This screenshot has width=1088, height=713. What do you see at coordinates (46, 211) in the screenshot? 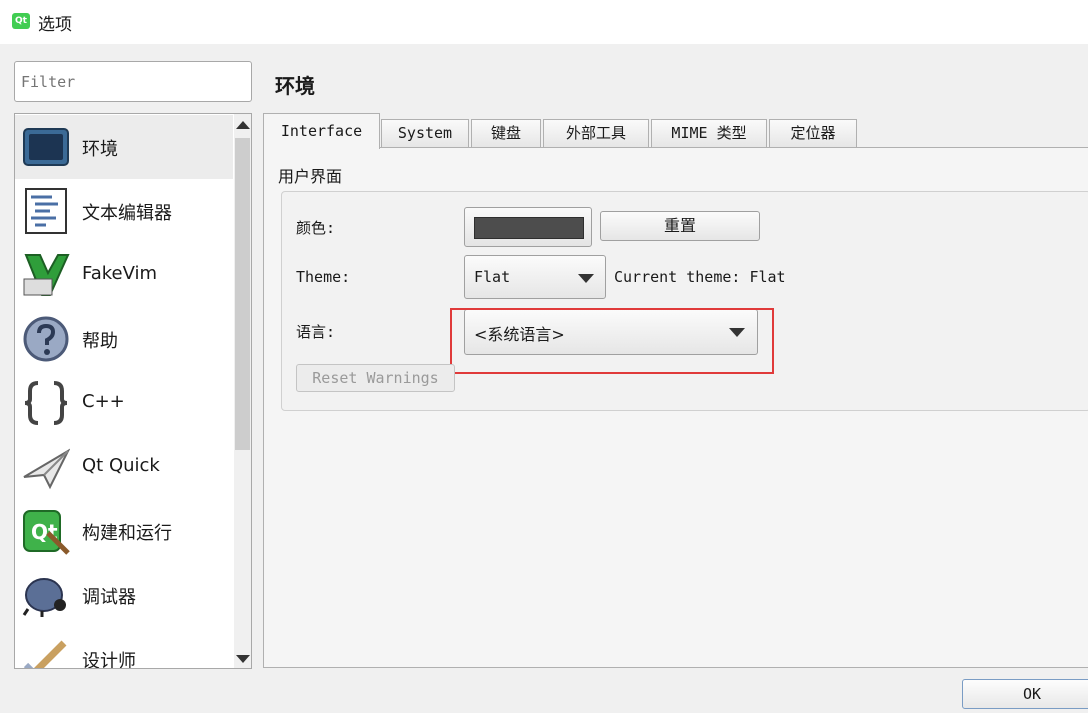
I see `text-editor-icon` at bounding box center [46, 211].